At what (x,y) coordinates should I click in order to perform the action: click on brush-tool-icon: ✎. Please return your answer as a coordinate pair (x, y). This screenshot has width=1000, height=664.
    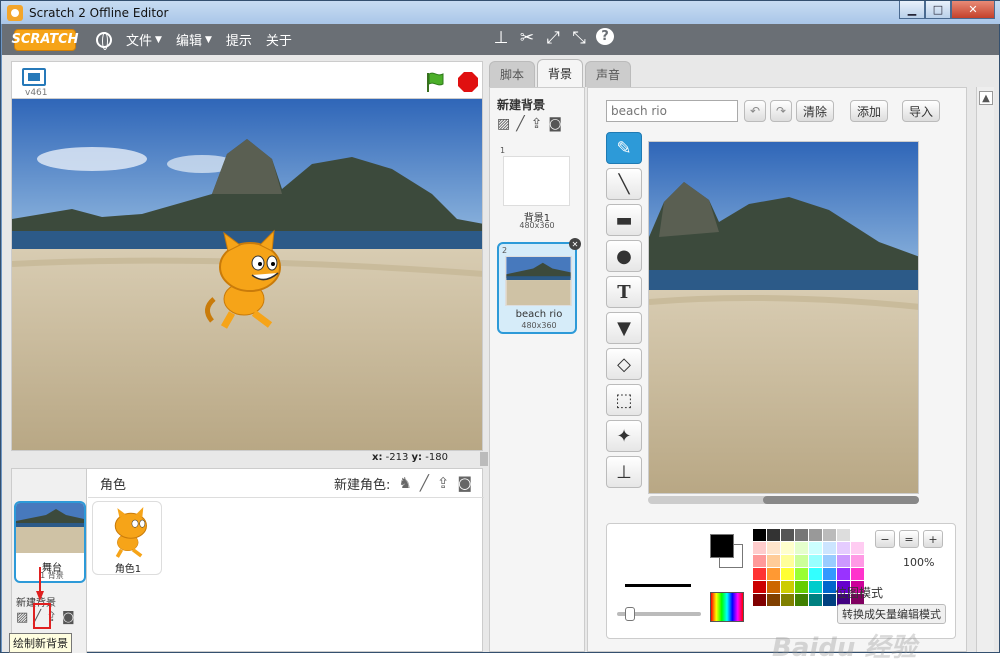
    Looking at the image, I should click on (624, 148).